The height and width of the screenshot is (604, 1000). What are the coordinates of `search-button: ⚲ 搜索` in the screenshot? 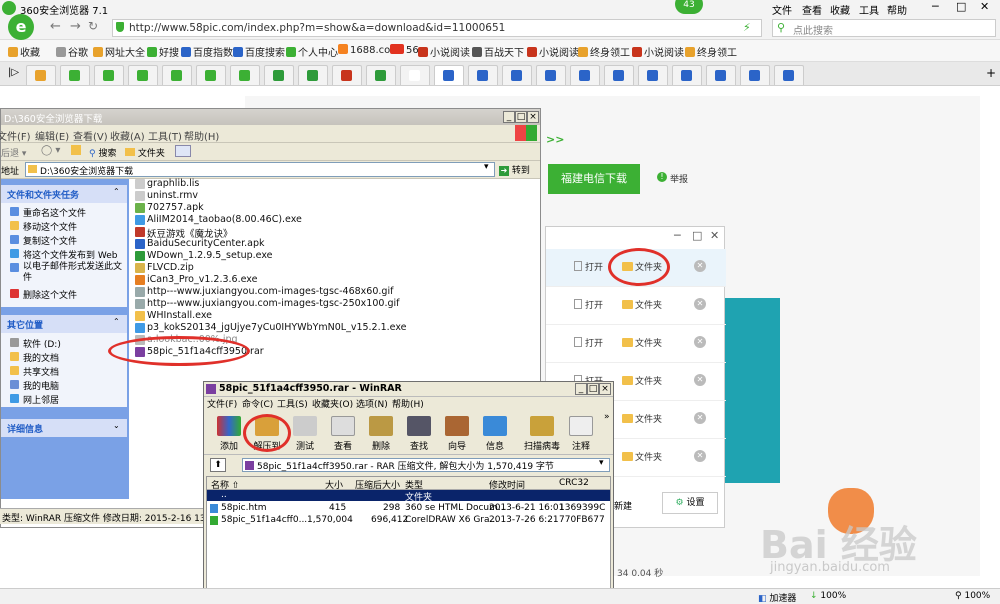 It's located at (102, 152).